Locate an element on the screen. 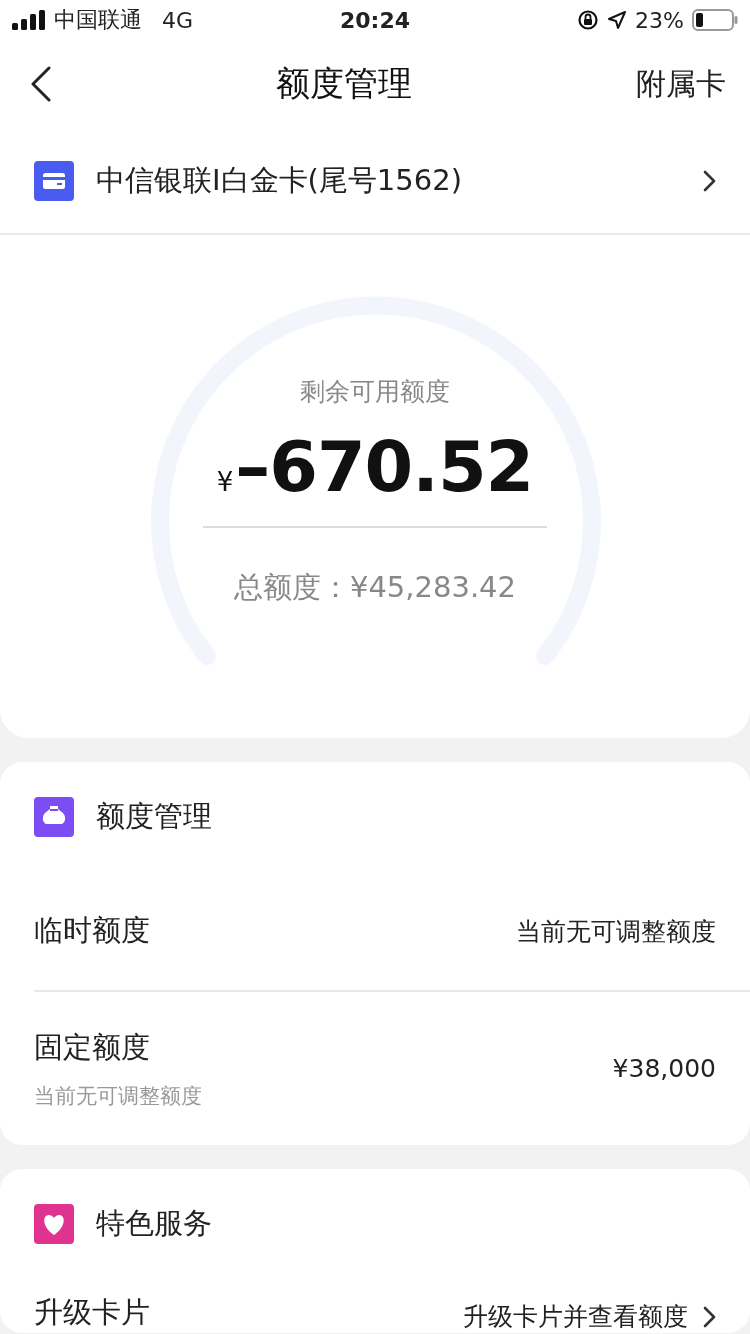 The height and width of the screenshot is (1334, 750). available-amount: –670.52 is located at coordinates (384, 467).